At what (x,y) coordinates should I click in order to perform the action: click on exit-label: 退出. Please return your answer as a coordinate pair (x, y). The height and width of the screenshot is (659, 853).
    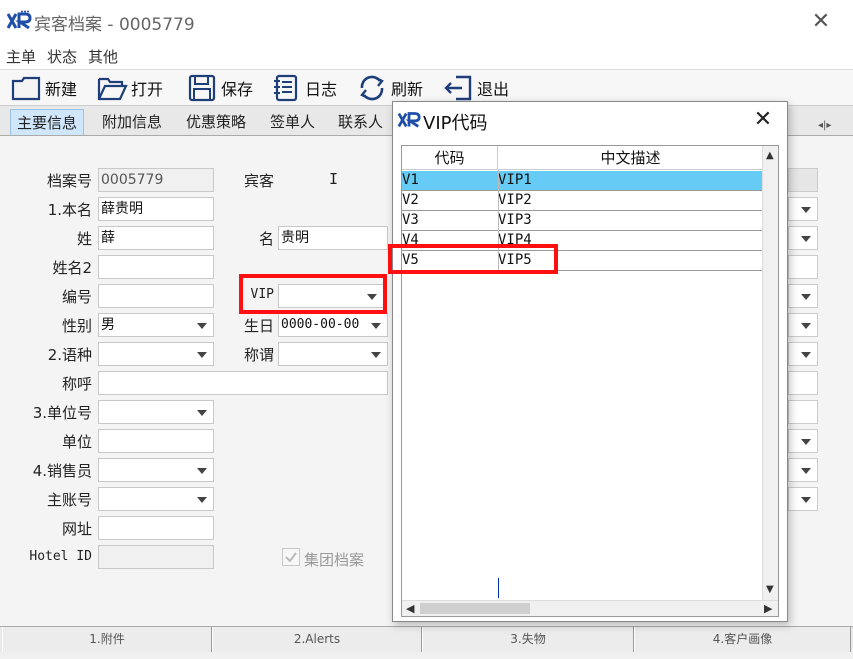
    Looking at the image, I should click on (493, 89).